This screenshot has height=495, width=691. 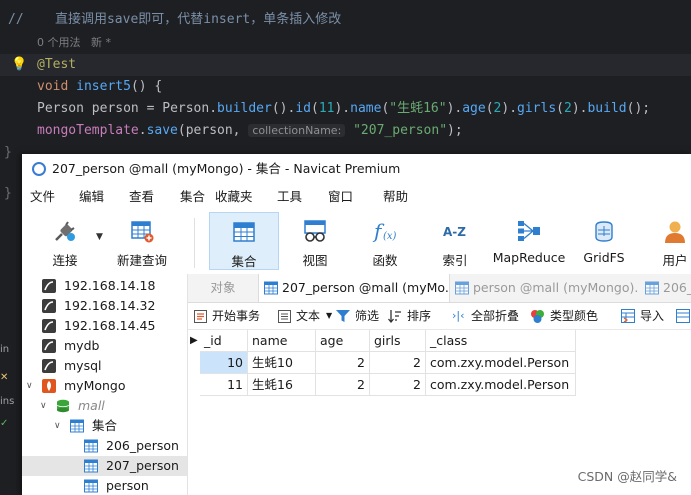 What do you see at coordinates (356, 197) in the screenshot?
I see `menu-bar: 文件 编辑 查看 集合 收藏夹 工具 窗口 帮助` at bounding box center [356, 197].